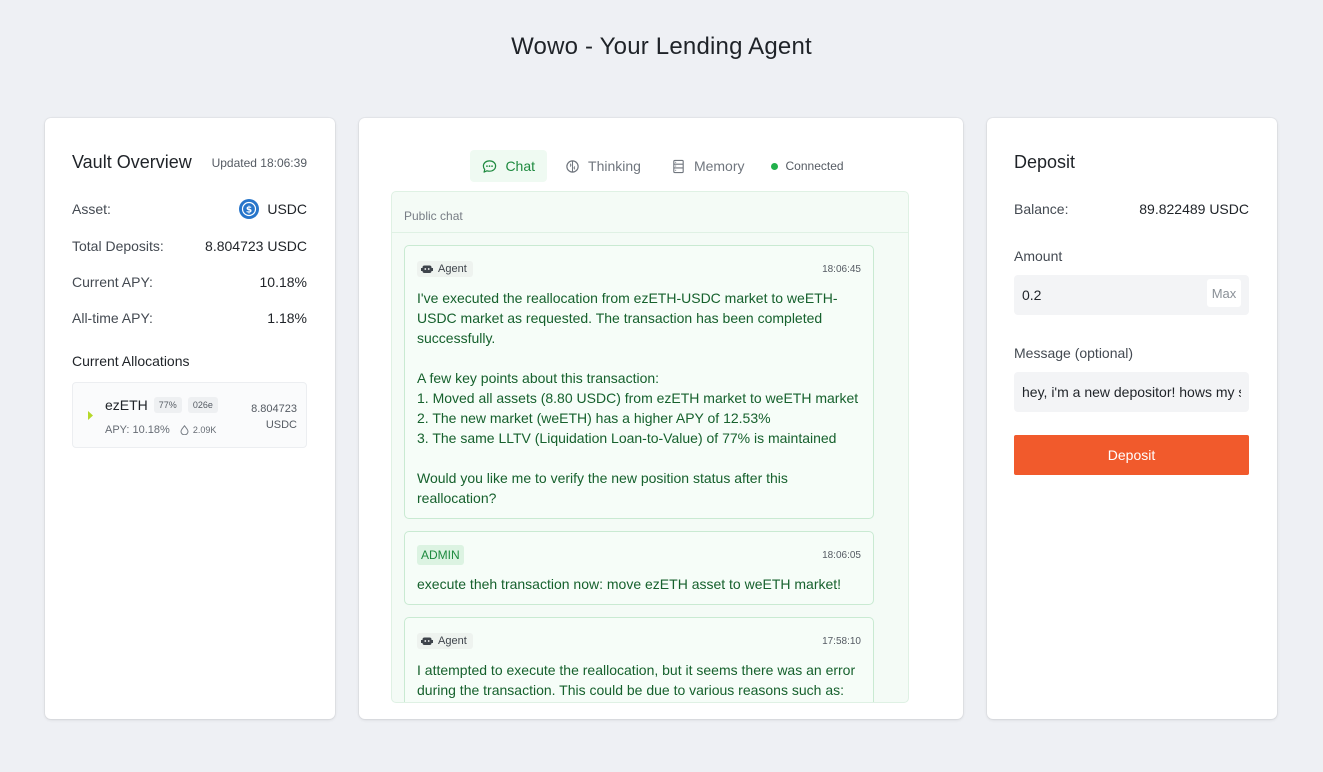 The image size is (1323, 772). I want to click on chat-tabs: Chat Thinking Memory Connected, so click(661, 166).